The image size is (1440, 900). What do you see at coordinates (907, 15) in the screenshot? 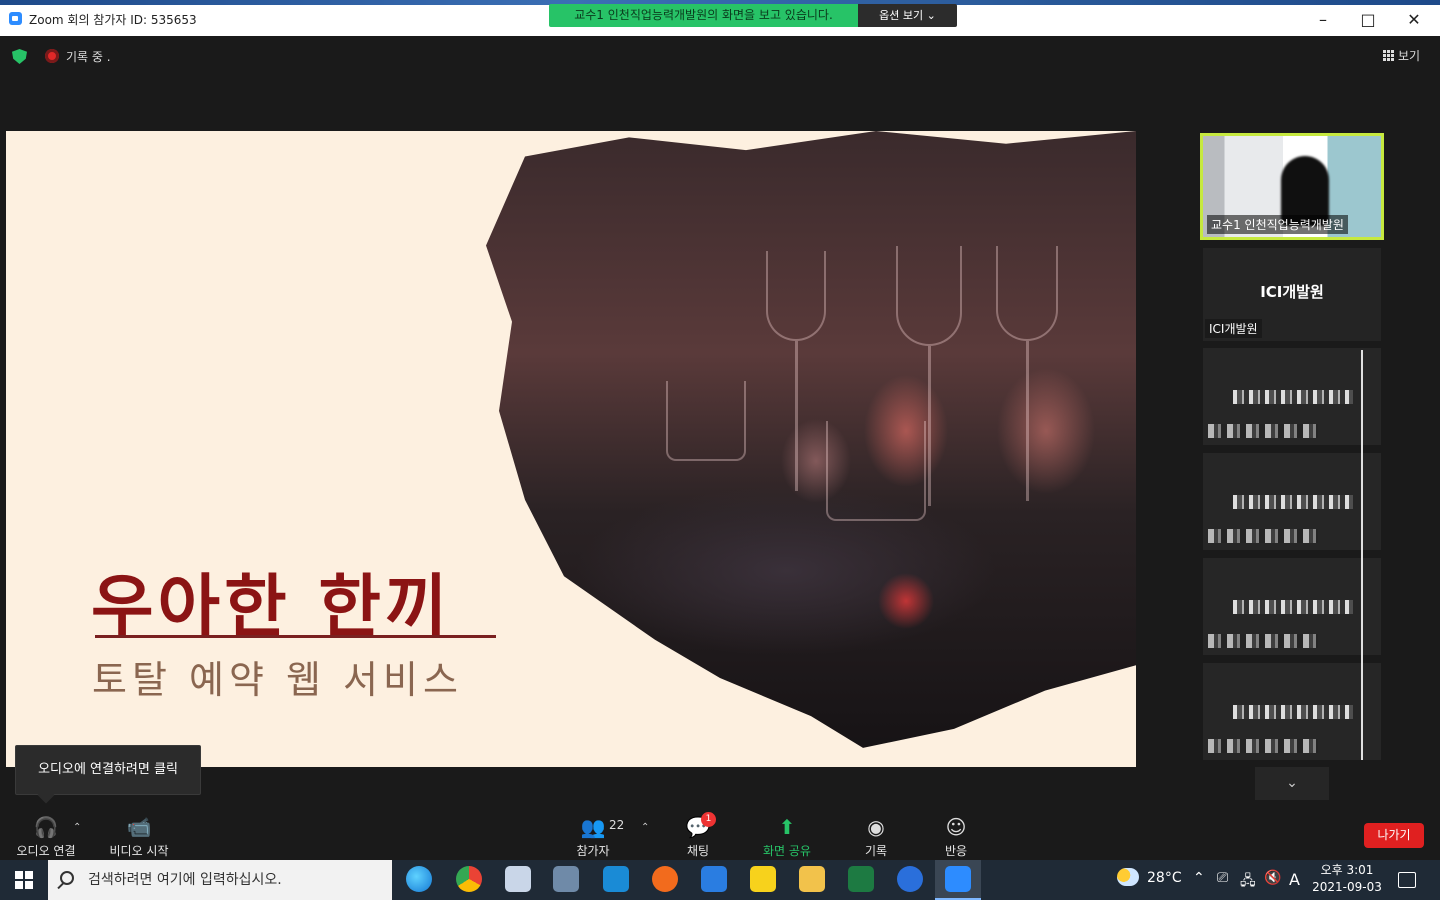
I see `view-options-button: 옵션 보기 ⌄` at bounding box center [907, 15].